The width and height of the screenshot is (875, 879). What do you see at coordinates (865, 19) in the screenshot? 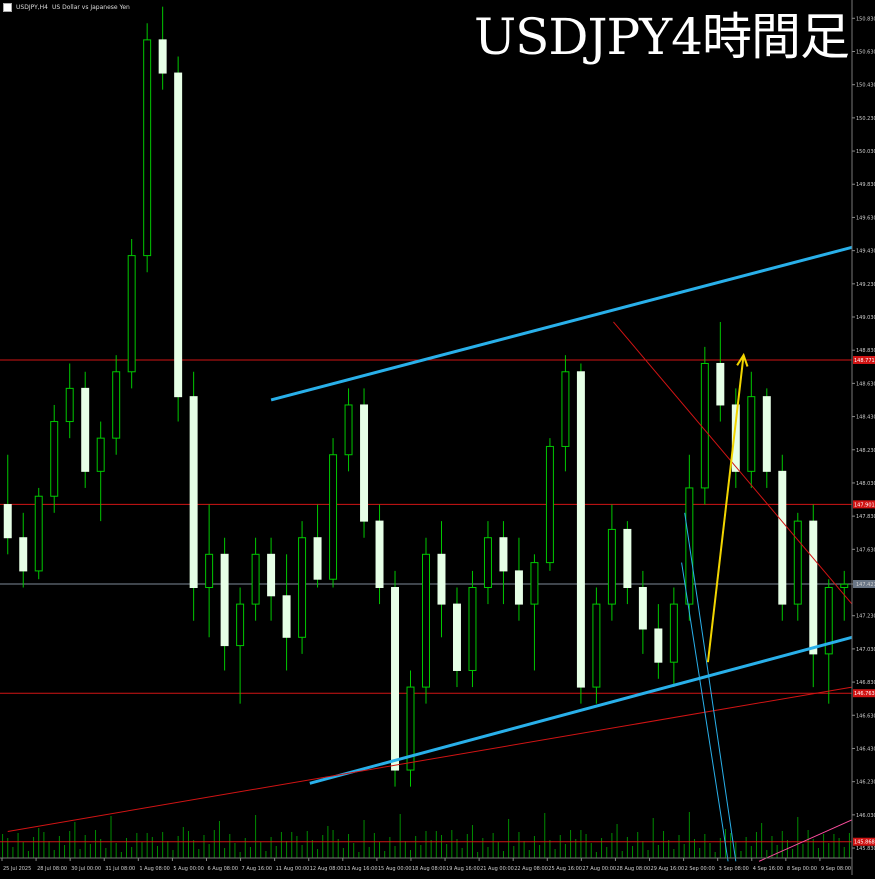
I see `price-tick-label: 150.830` at bounding box center [865, 19].